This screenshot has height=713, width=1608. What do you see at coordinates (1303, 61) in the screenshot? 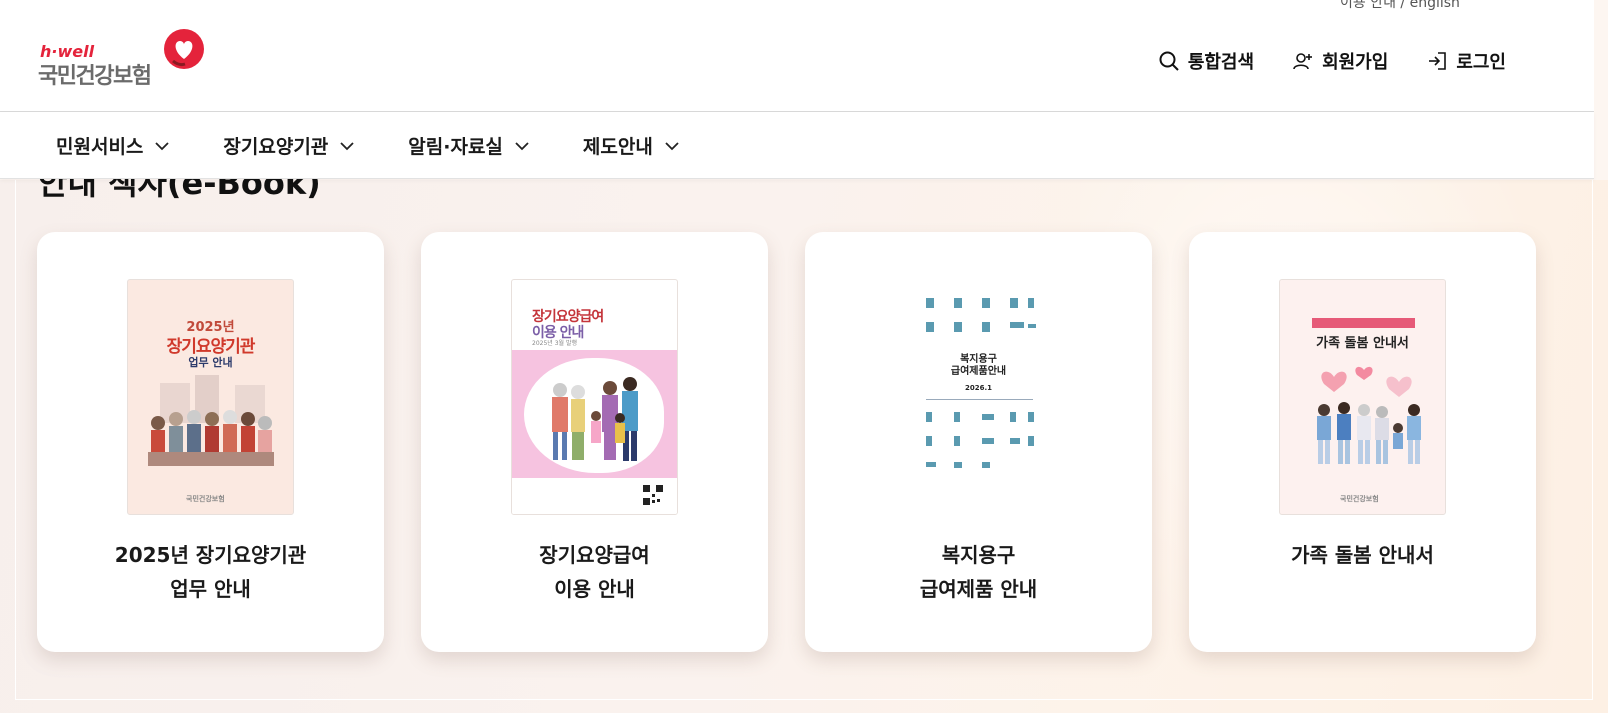
I see `user-add-icon` at bounding box center [1303, 61].